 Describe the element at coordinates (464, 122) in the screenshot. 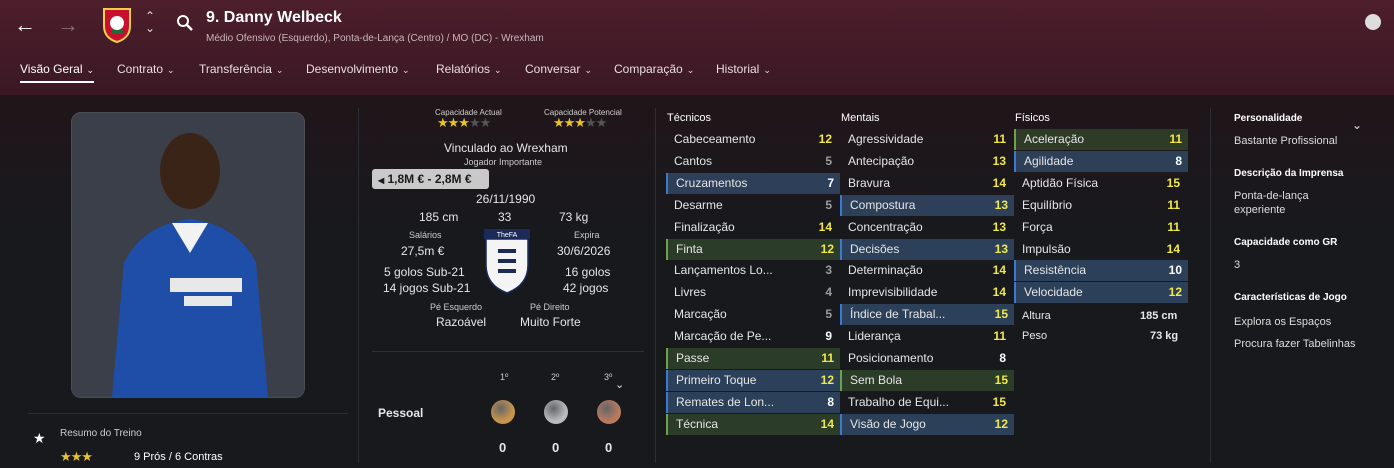

I see `current-ability-stars: ★★★★★` at that location.